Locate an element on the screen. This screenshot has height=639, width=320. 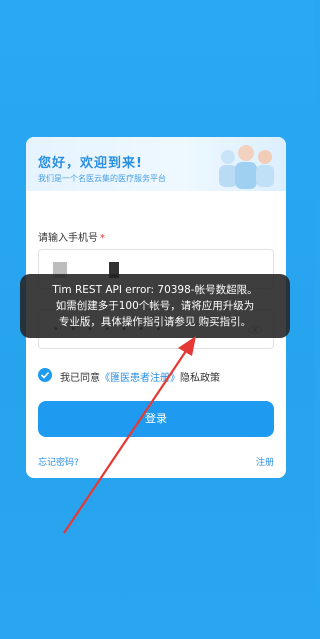
agreement-text: 我已同意《匯医患者注册》隐私政策 is located at coordinates (140, 376).